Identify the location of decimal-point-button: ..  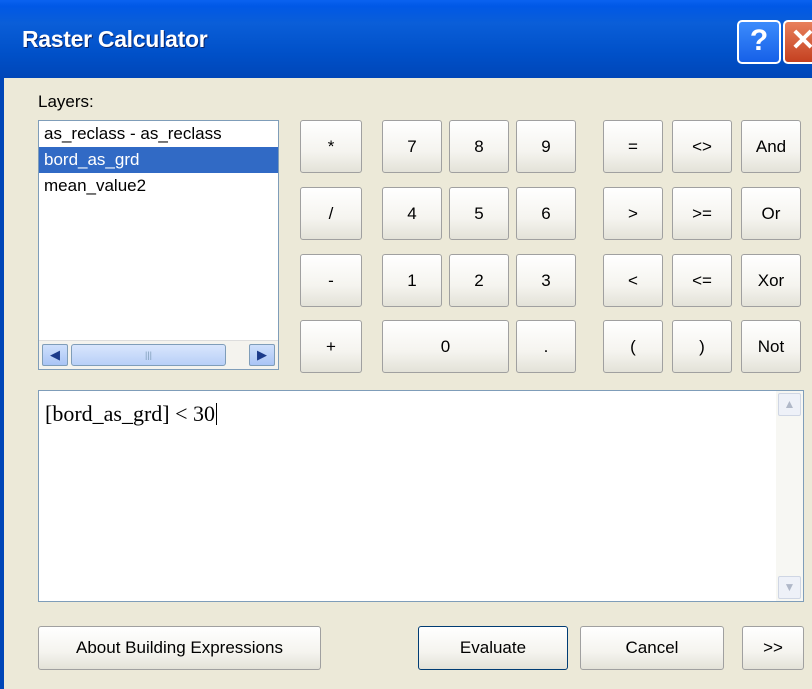
(546, 346).